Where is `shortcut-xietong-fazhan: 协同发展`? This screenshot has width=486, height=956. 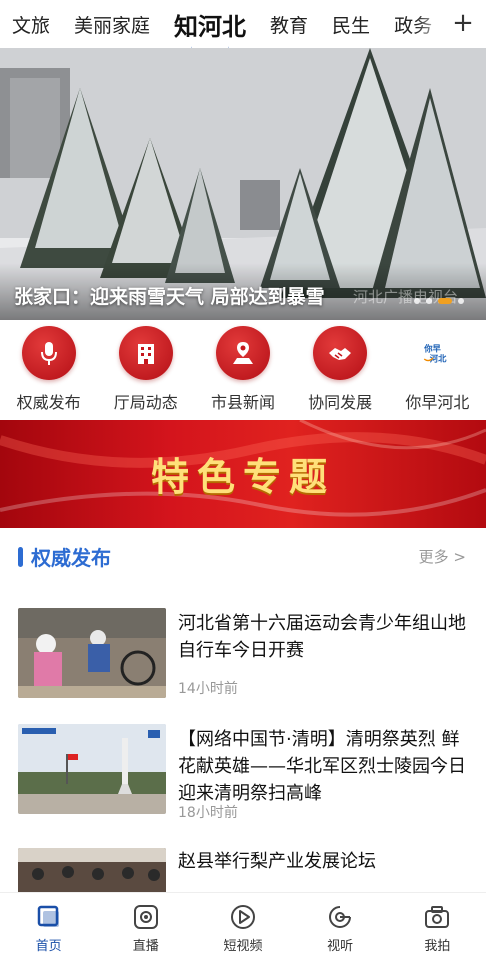 shortcut-xietong-fazhan: 协同发展 is located at coordinates (340, 372).